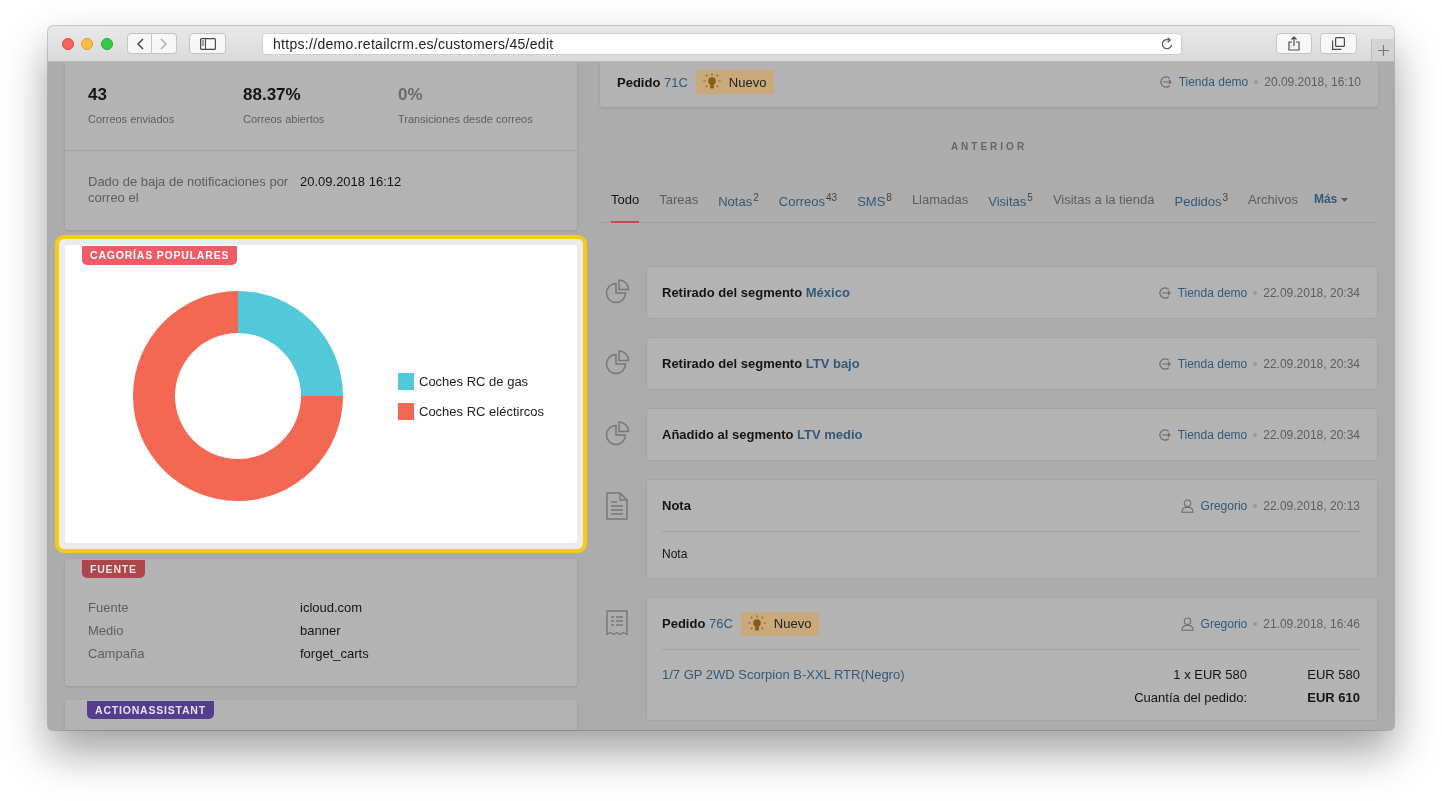 This screenshot has width=1442, height=801. Describe the element at coordinates (874, 206) in the screenshot. I see `filter-tab: SMS$^{8}$` at that location.